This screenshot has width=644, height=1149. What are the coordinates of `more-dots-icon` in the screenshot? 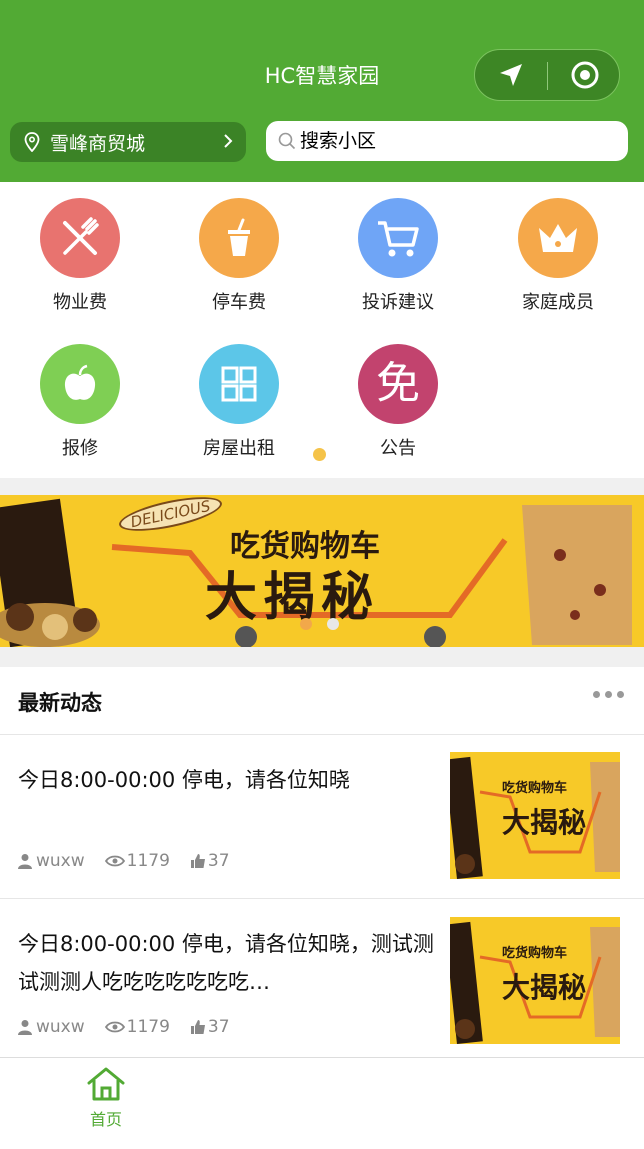 It's located at (608, 694).